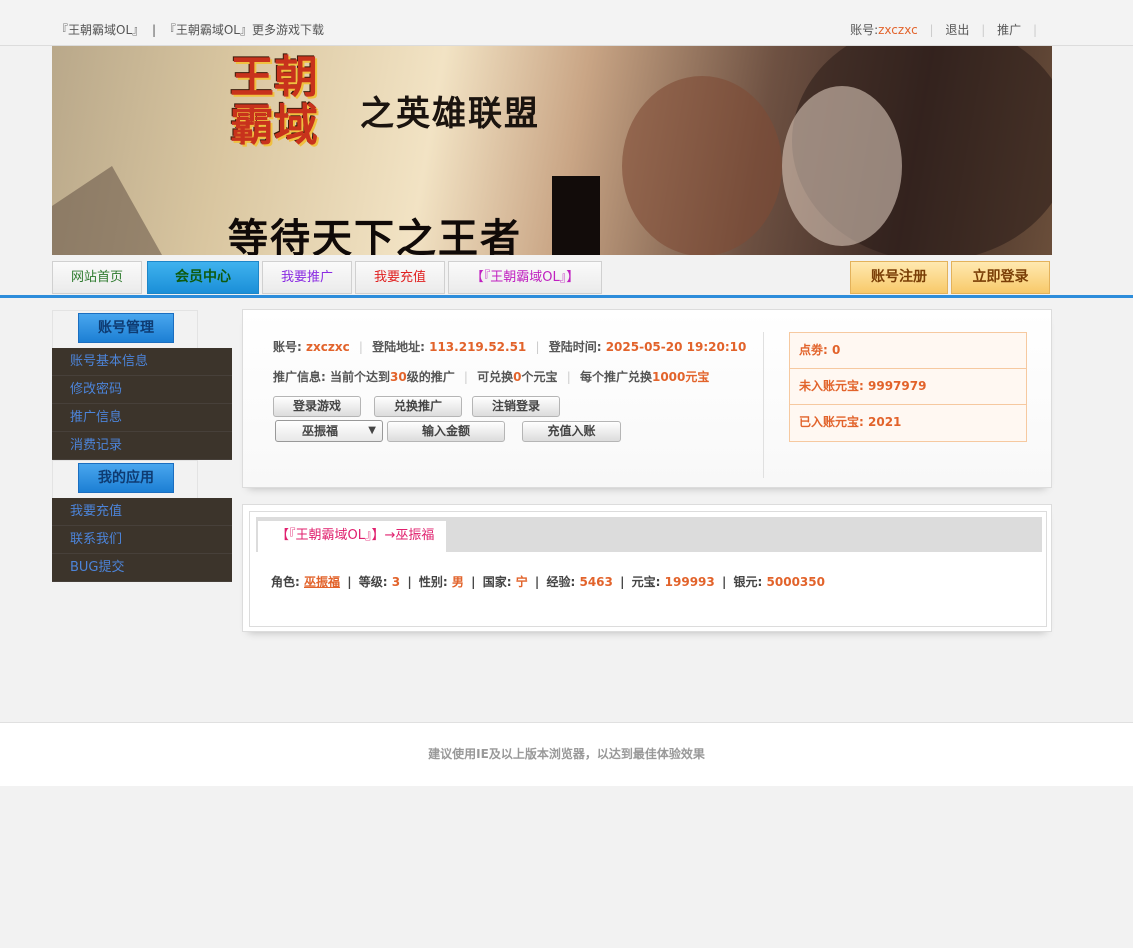 The image size is (1133, 948). Describe the element at coordinates (400, 277) in the screenshot. I see `nav-recharge: 我要充值` at that location.